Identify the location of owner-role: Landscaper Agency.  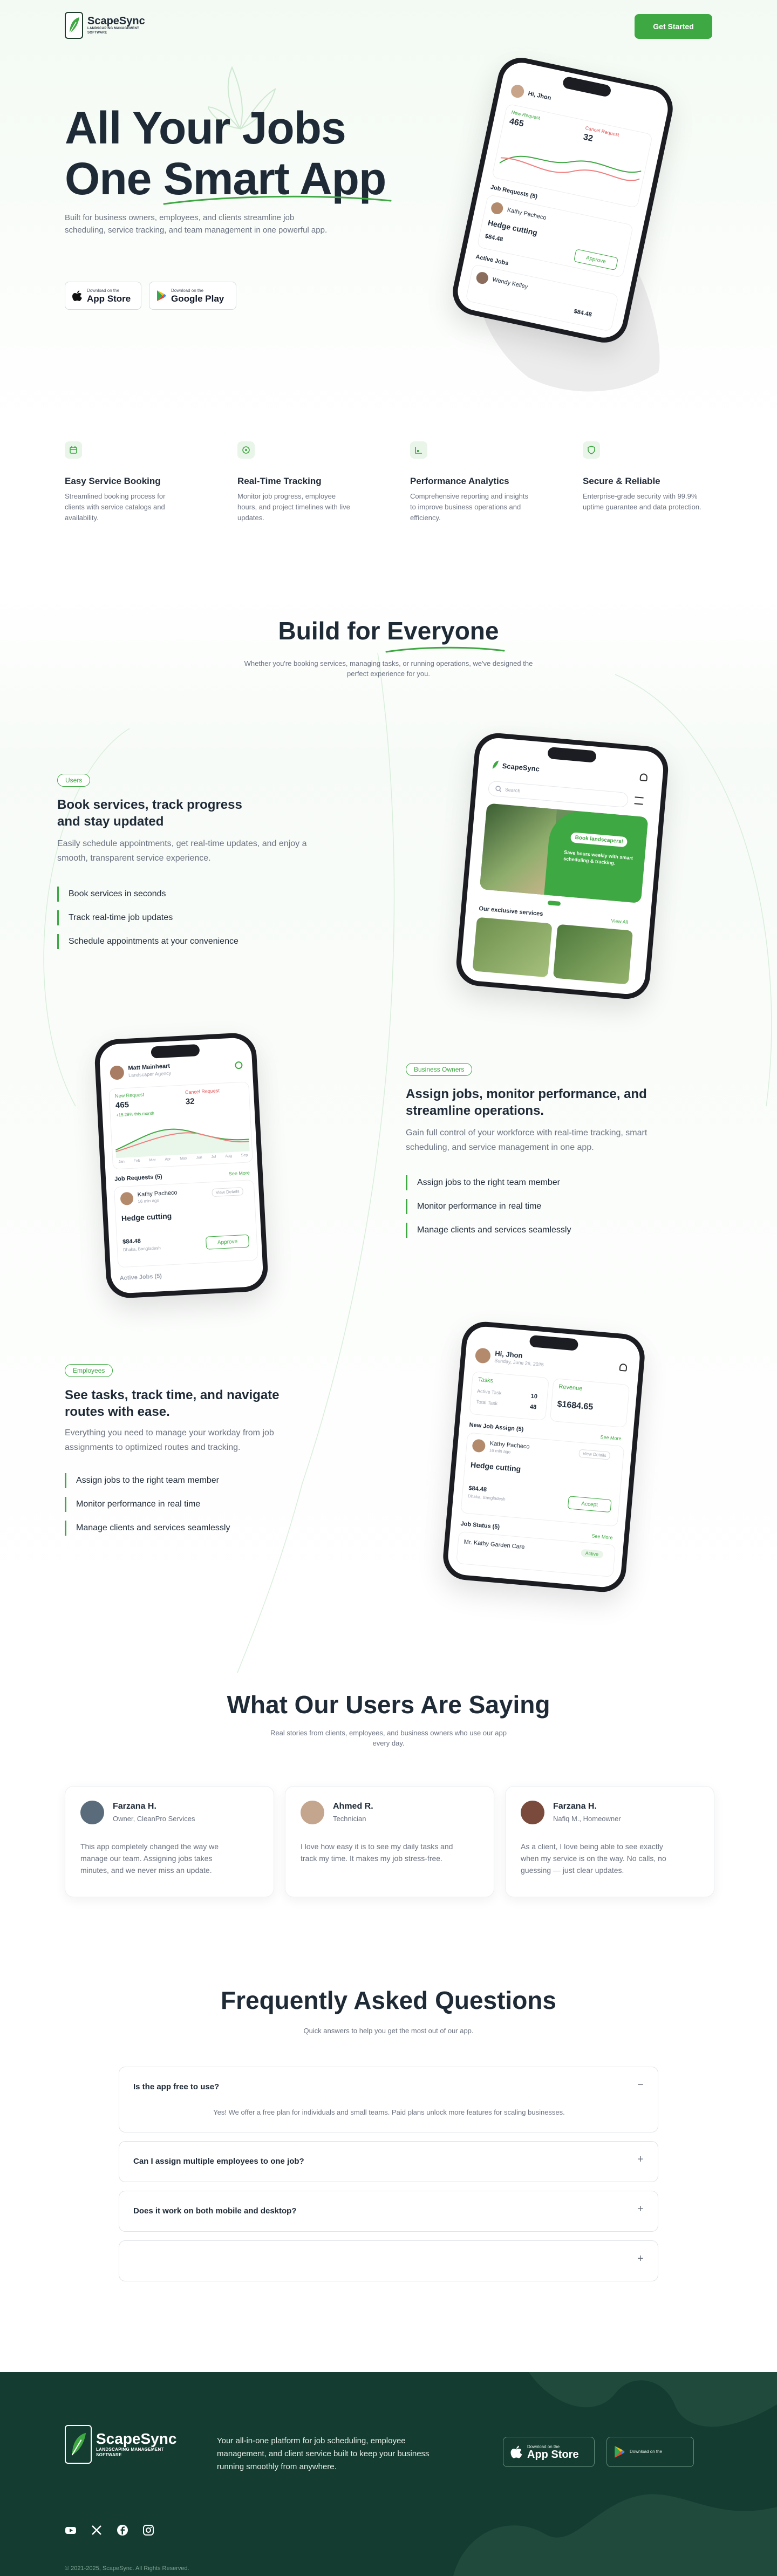
(150, 1074).